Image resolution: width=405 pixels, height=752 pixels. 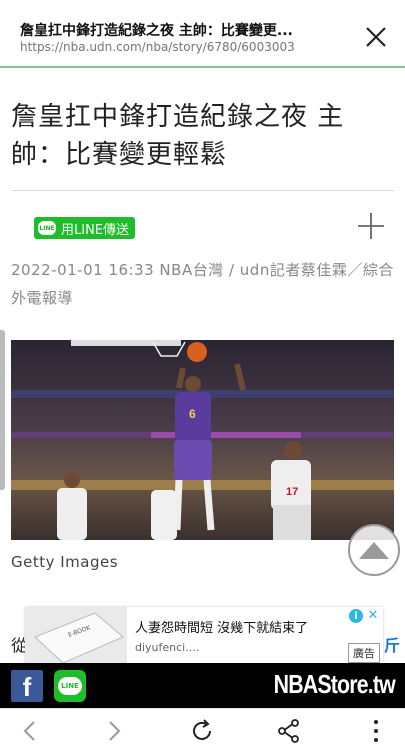 I want to click on reload-icon, so click(x=202, y=731).